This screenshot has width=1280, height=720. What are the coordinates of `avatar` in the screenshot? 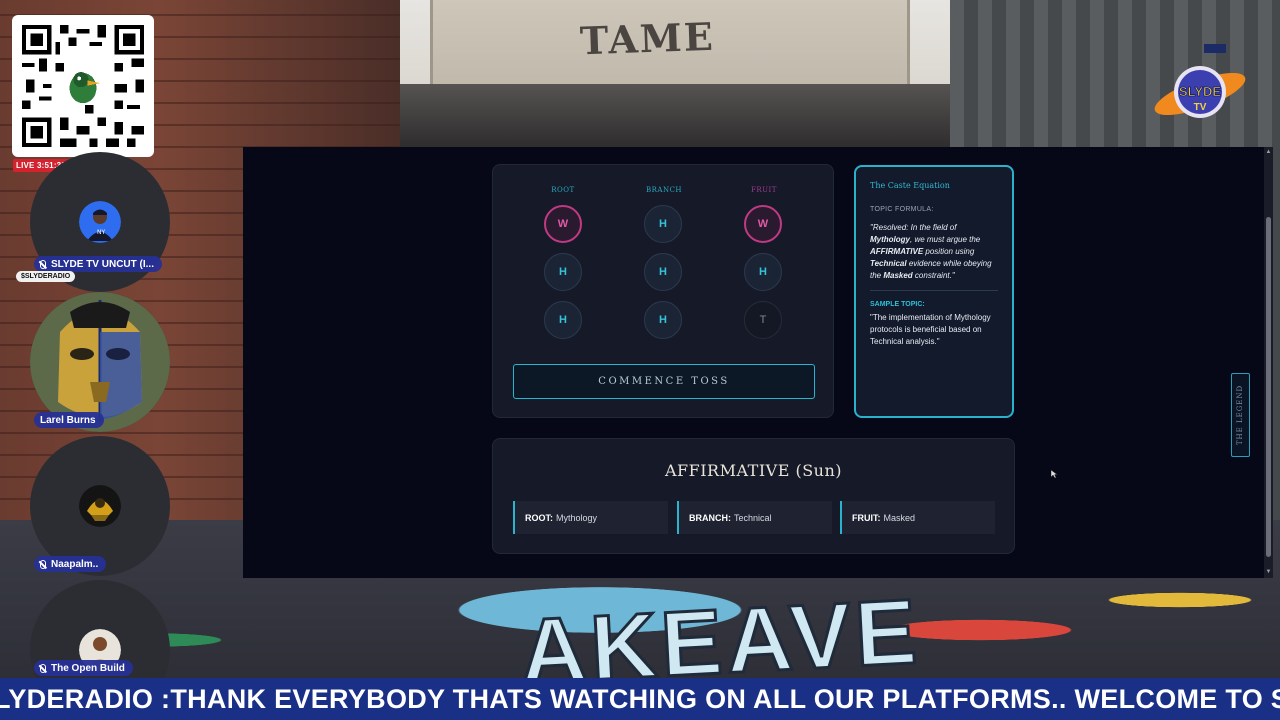 It's located at (100, 506).